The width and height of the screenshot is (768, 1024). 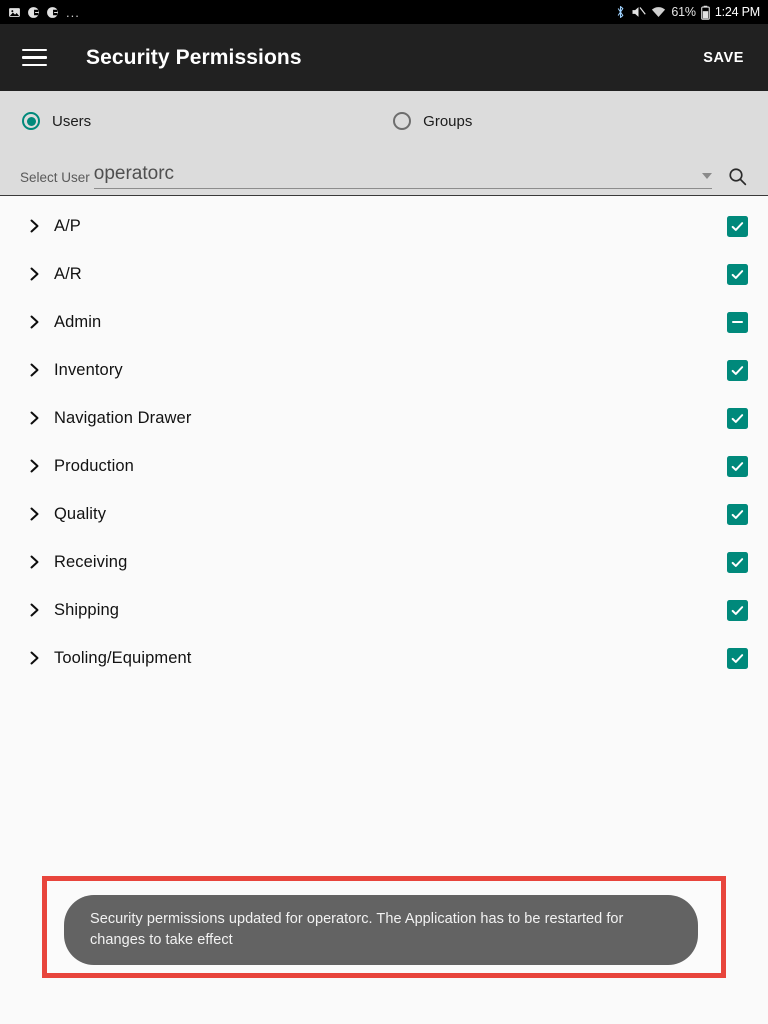 I want to click on permission-label: Admin, so click(x=78, y=321).